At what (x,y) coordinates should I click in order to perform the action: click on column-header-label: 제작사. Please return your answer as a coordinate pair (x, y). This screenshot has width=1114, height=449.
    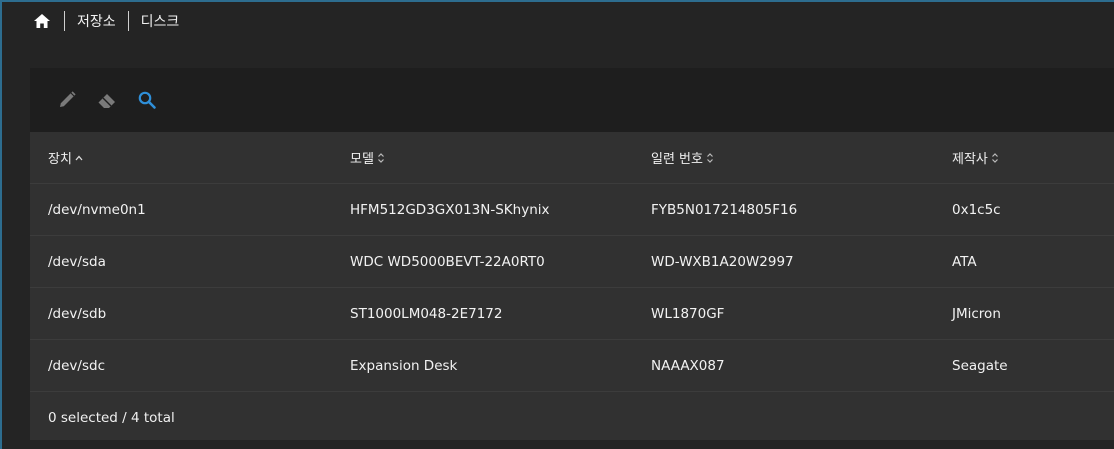
    Looking at the image, I should click on (970, 159).